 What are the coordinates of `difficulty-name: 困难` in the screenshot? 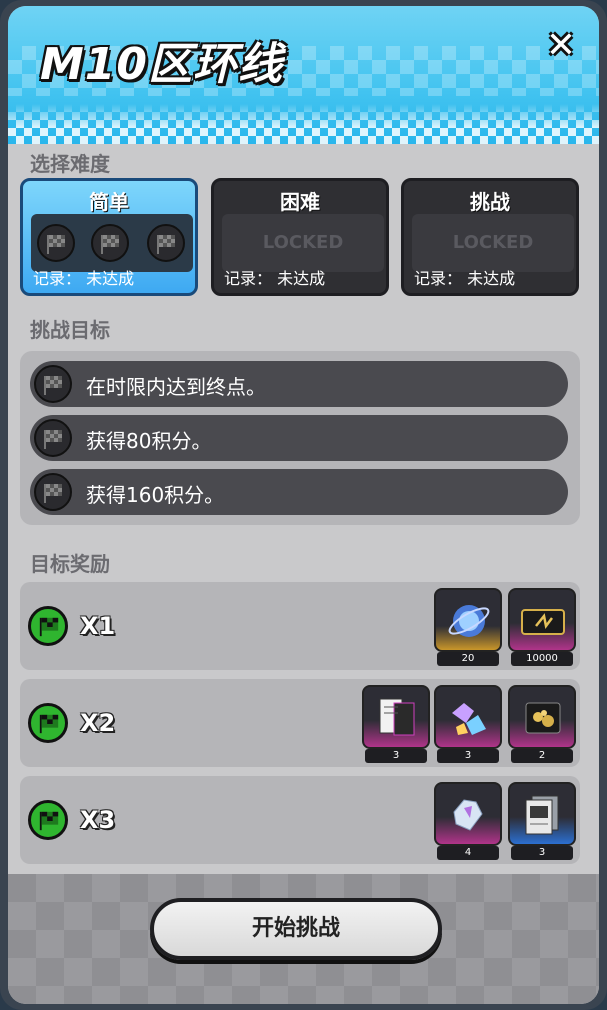 It's located at (300, 202).